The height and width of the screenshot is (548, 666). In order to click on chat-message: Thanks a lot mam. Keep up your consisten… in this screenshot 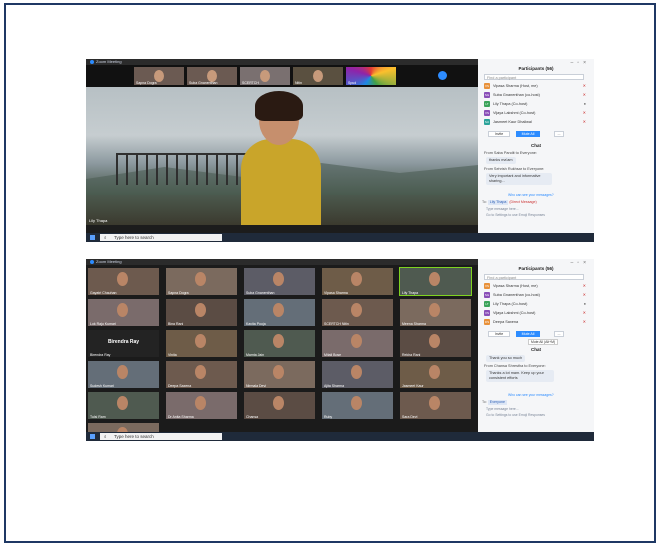, I will do `click(520, 376)`.